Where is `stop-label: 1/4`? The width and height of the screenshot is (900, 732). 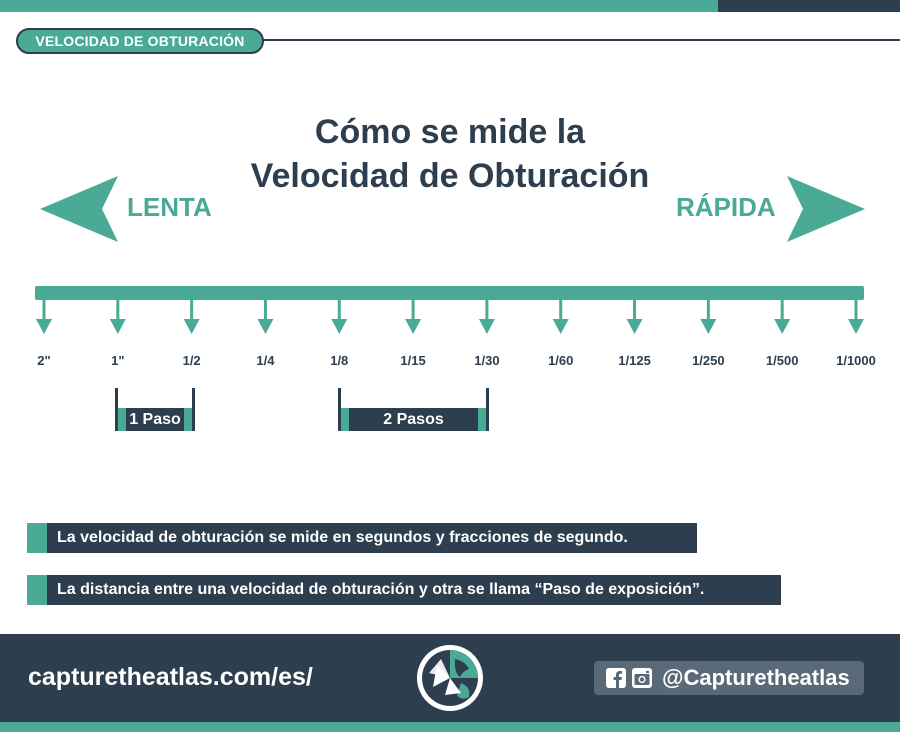 stop-label: 1/4 is located at coordinates (265, 360).